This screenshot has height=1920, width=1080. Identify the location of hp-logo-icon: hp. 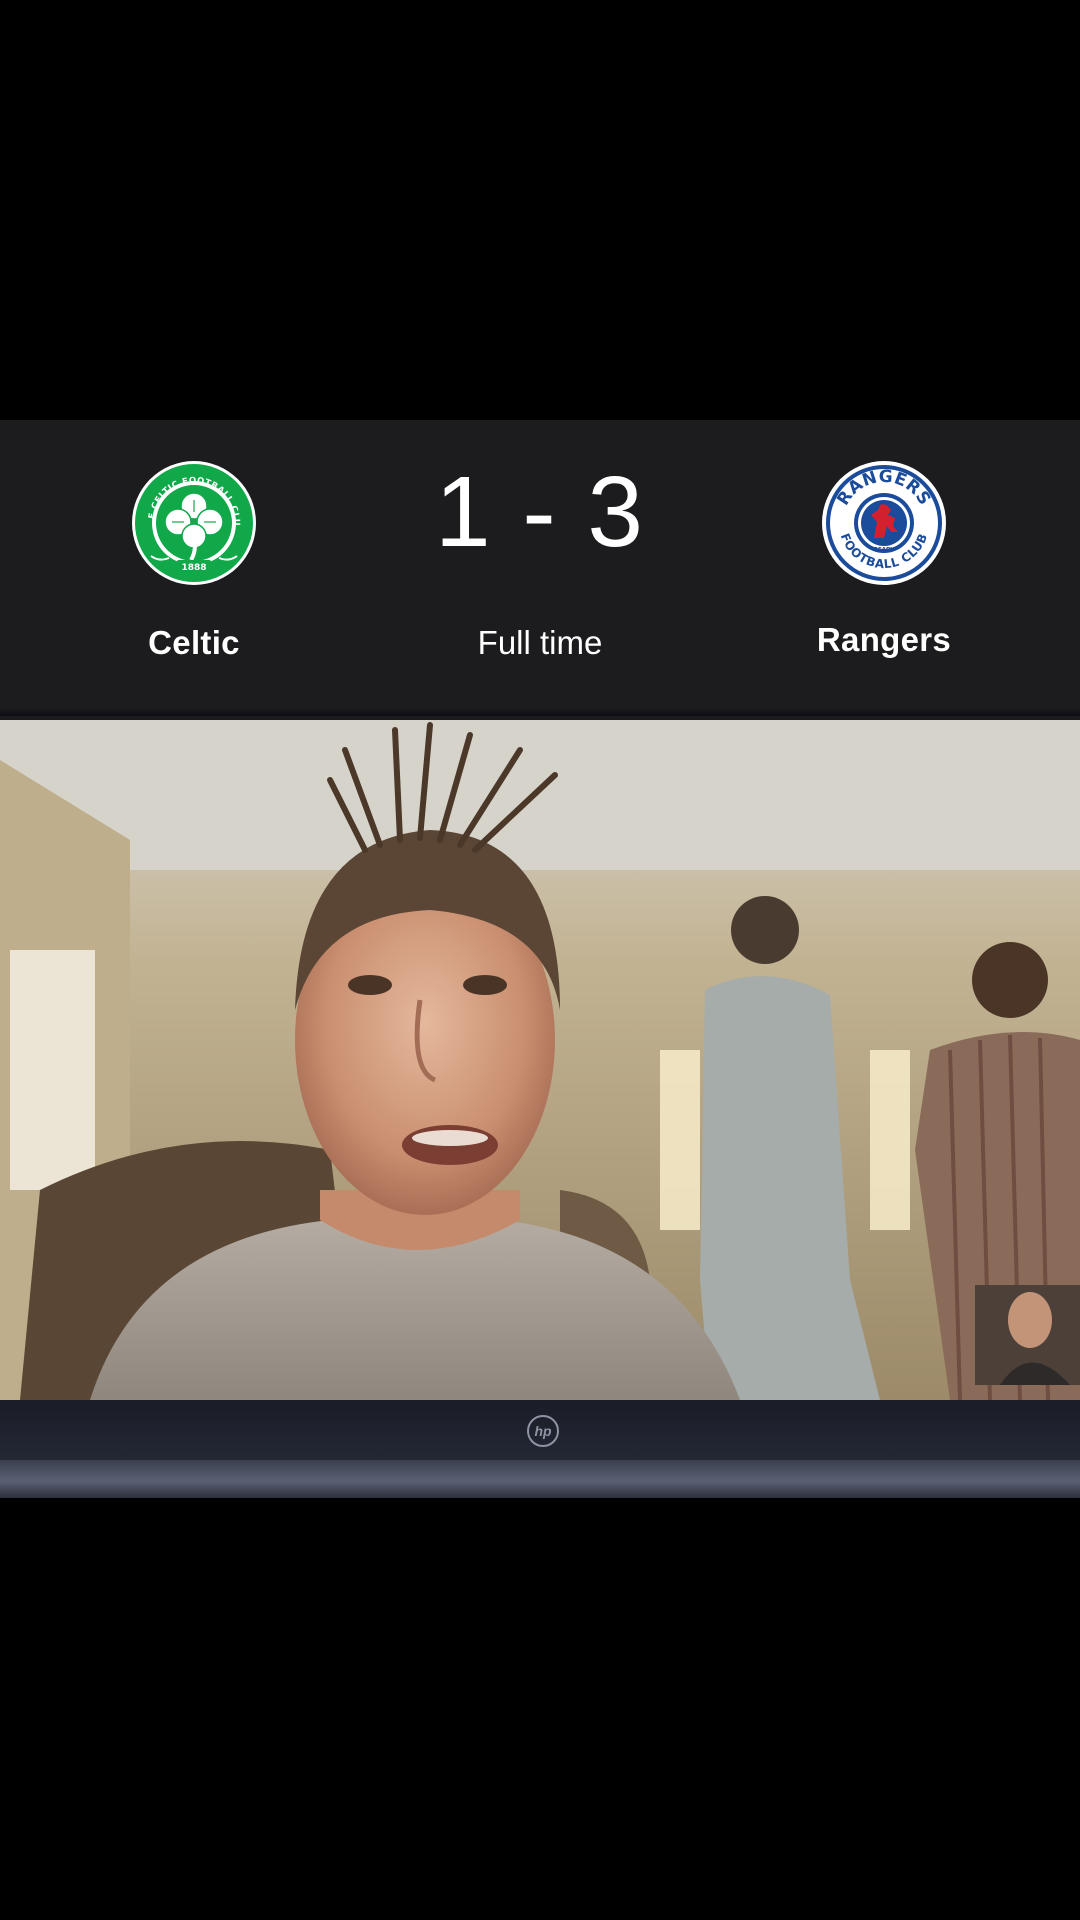
(543, 1431).